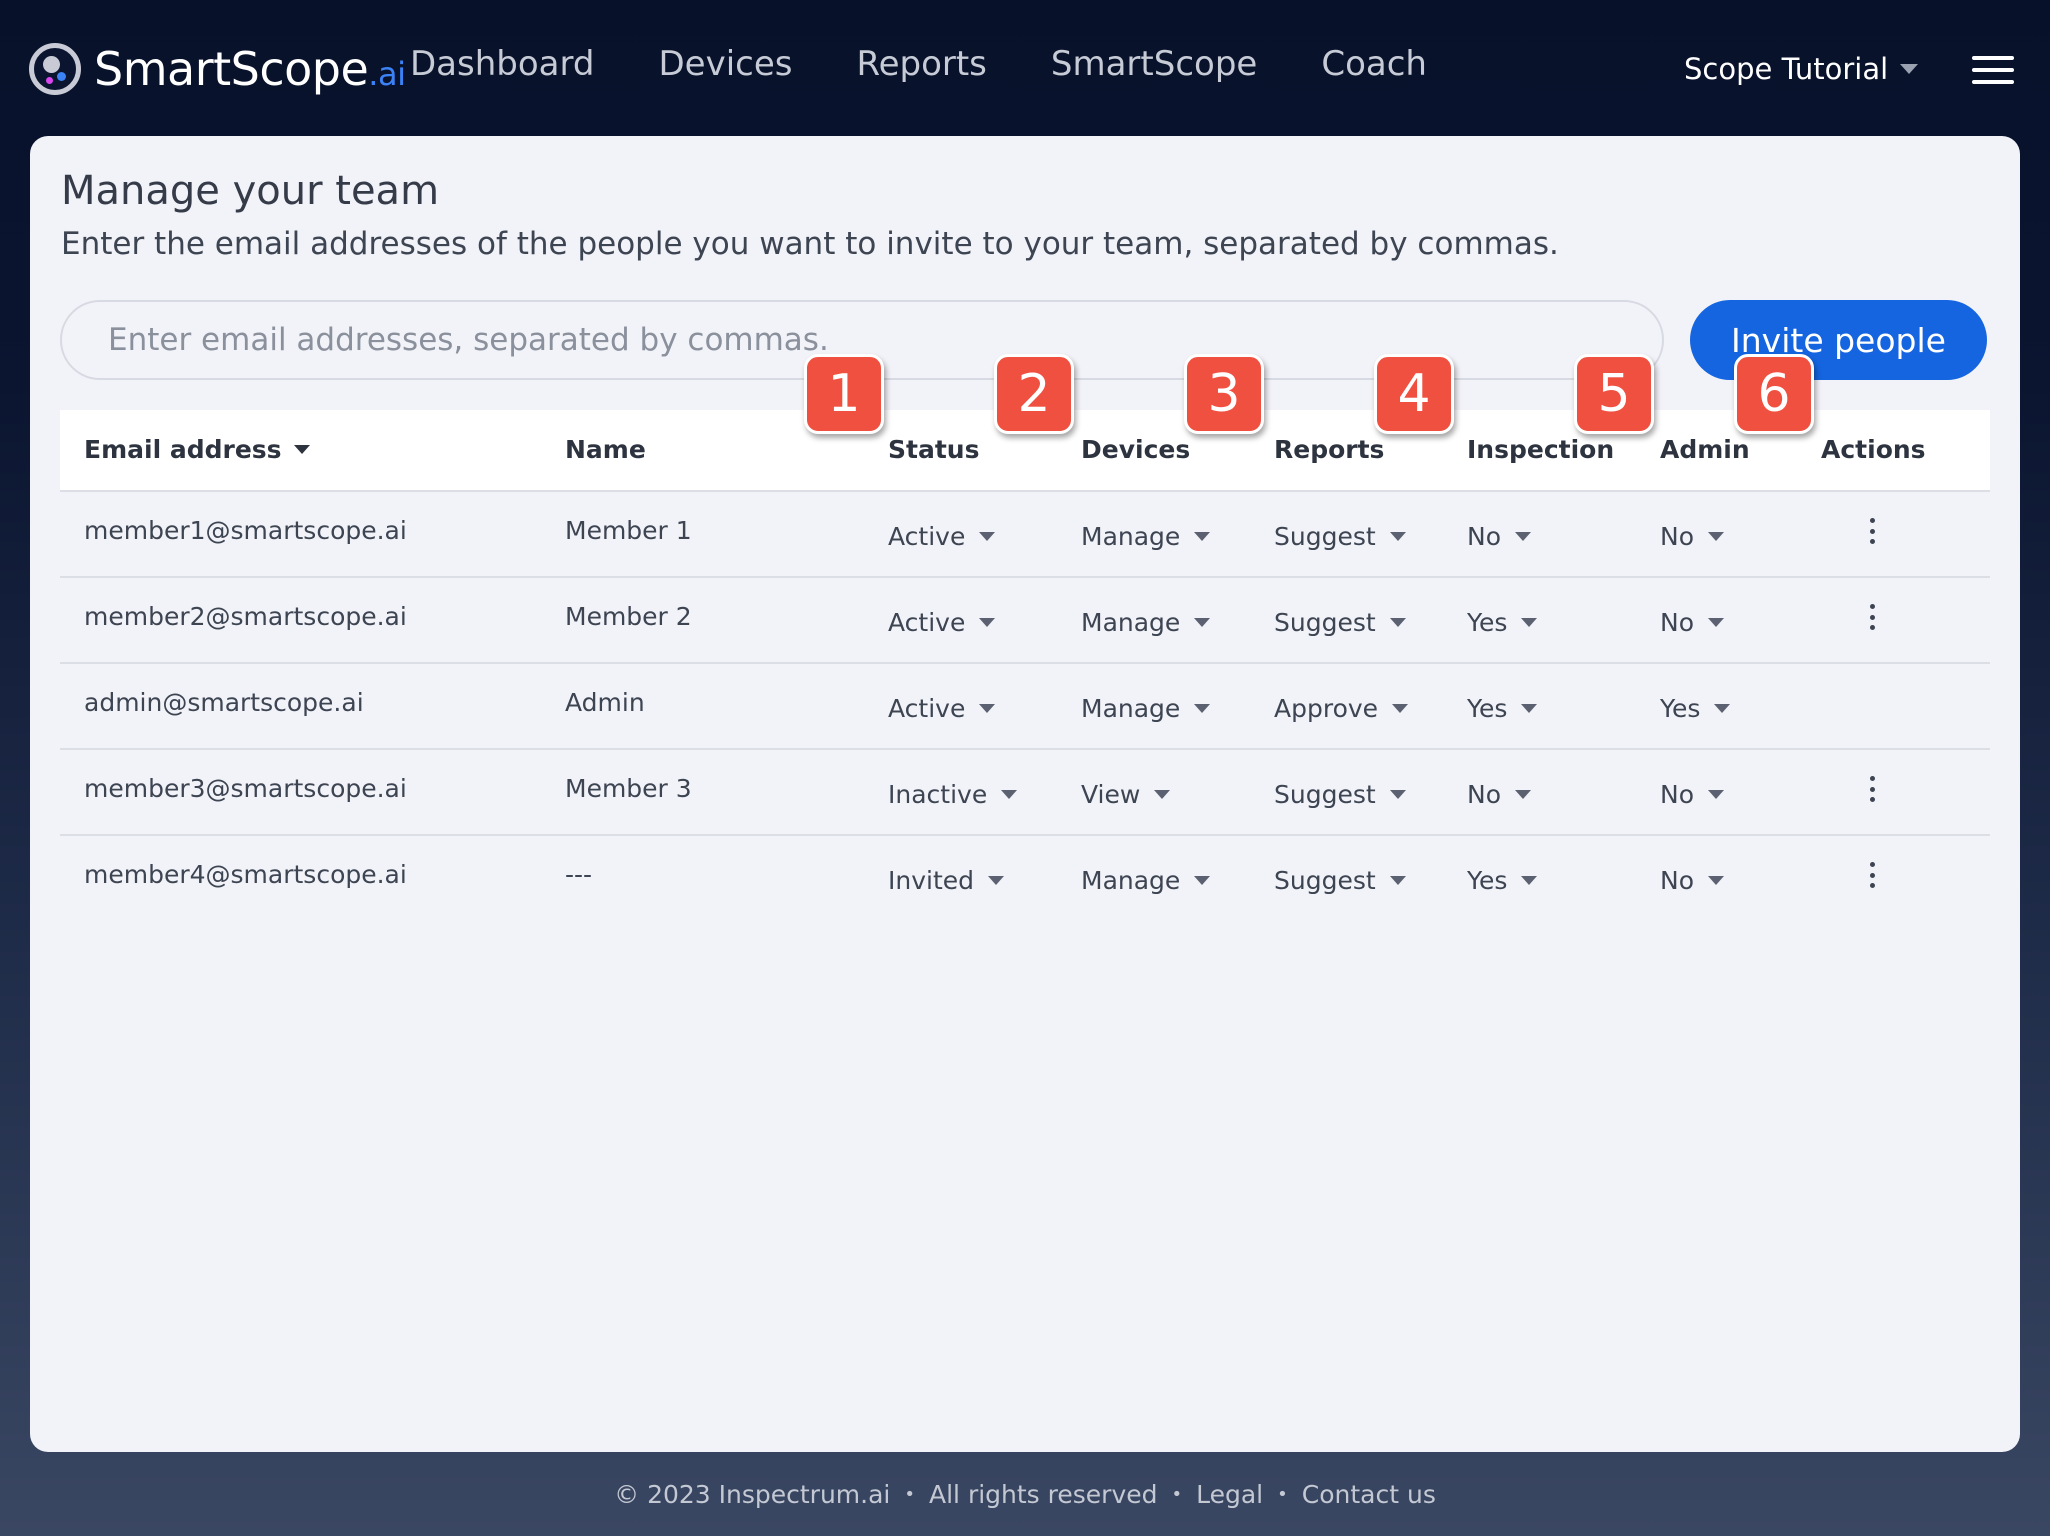 Image resolution: width=2050 pixels, height=1536 pixels. What do you see at coordinates (1484, 794) in the screenshot?
I see `inspection-dropdown-value: No` at bounding box center [1484, 794].